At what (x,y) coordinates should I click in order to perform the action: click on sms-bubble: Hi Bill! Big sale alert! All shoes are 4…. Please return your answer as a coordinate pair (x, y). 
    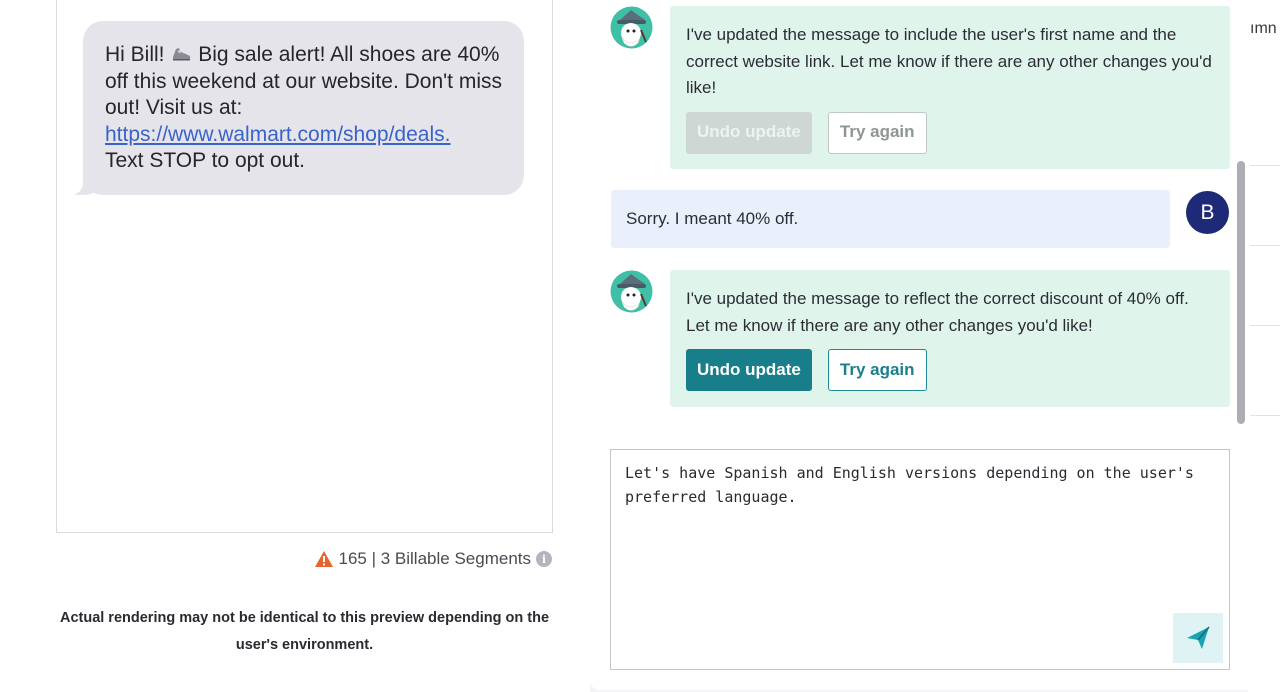
    Looking at the image, I should click on (295, 108).